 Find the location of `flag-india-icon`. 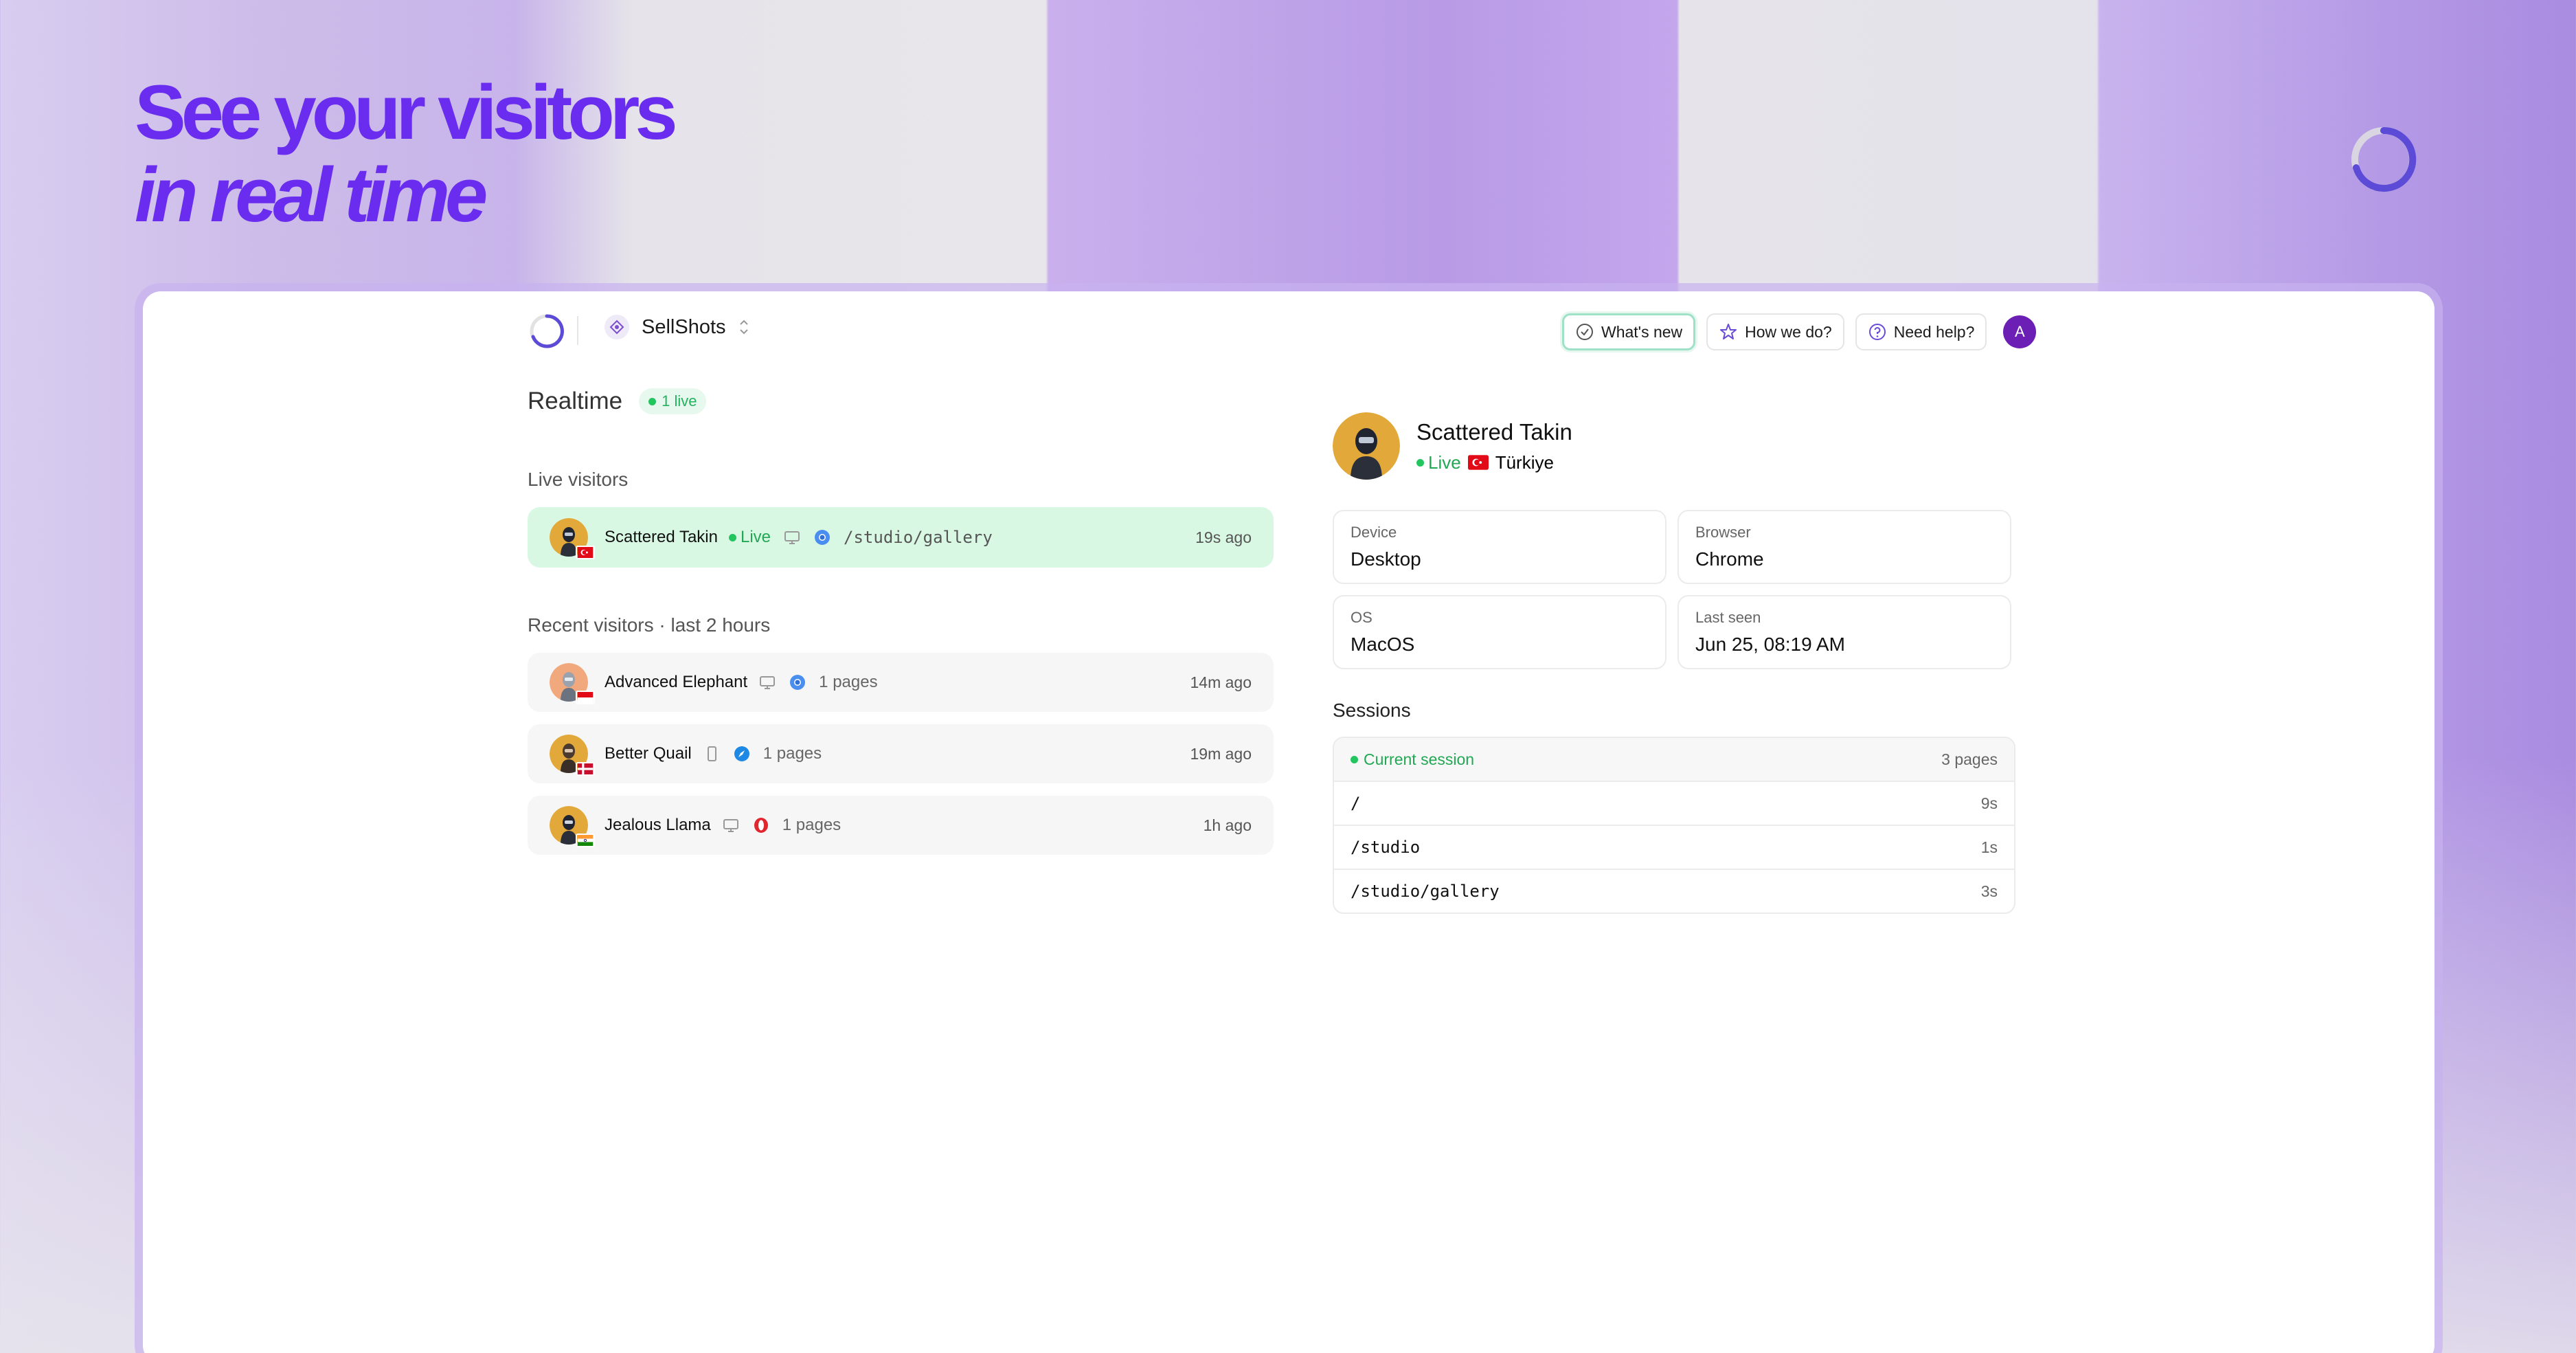

flag-india-icon is located at coordinates (585, 840).